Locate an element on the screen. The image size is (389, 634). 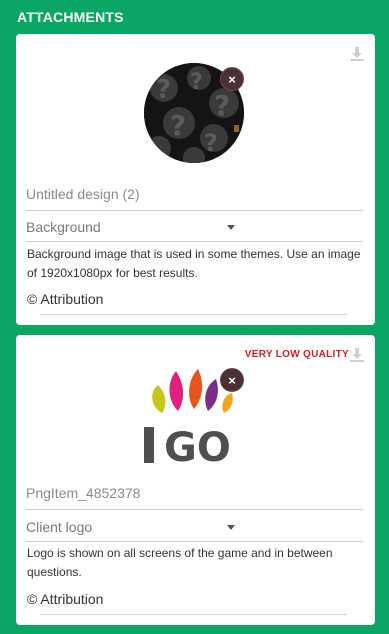
attachment-type-select: Client logo is located at coordinates (194, 528).